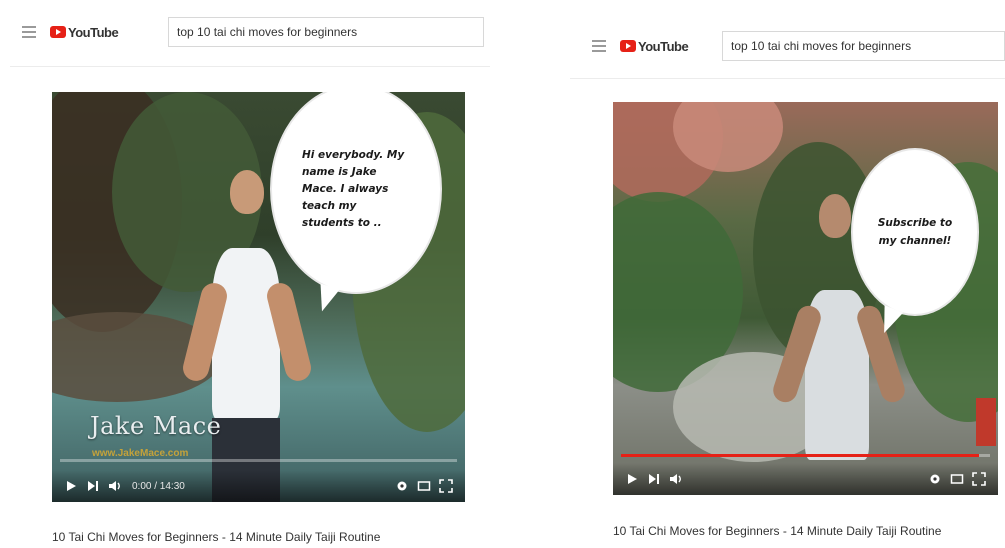 The width and height of the screenshot is (1005, 548). I want to click on time-display: 0:00 / 14:30, so click(158, 486).